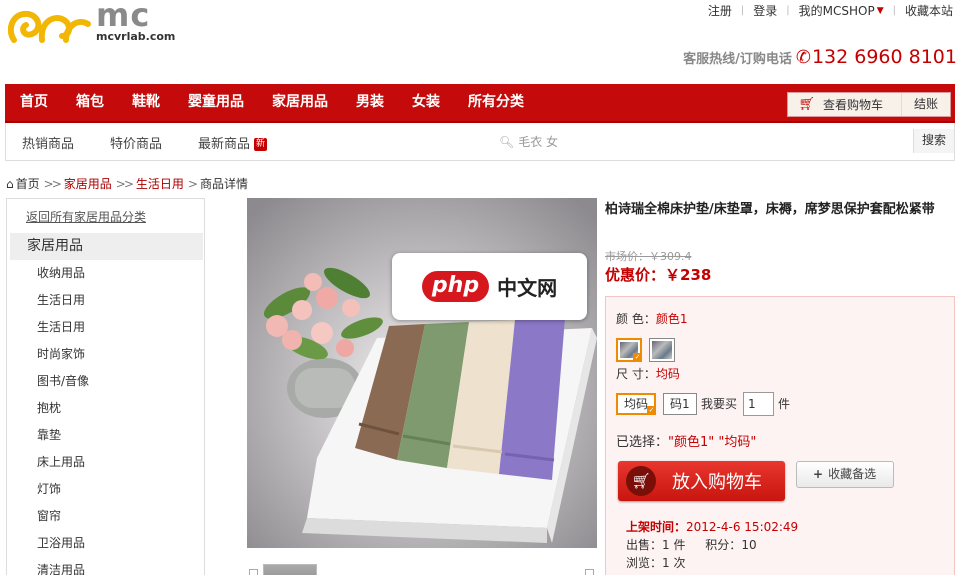  What do you see at coordinates (63, 548) in the screenshot?
I see `sidebar-item-bath: 卫浴用品` at bounding box center [63, 548].